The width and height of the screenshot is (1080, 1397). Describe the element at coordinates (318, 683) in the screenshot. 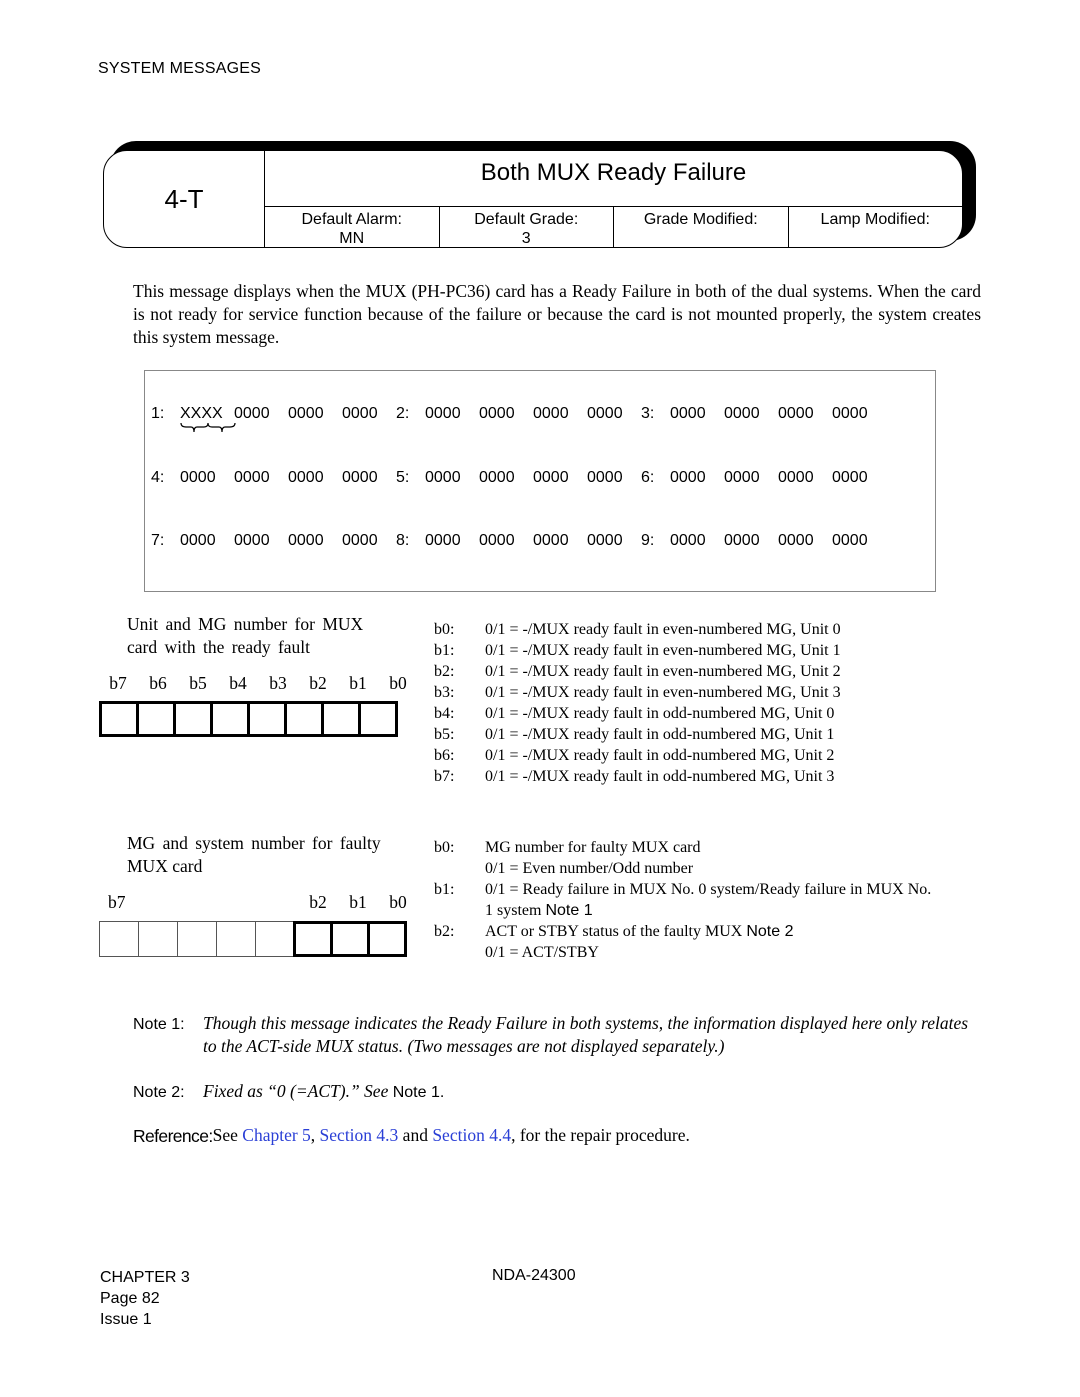

I see `bit-label: b2` at that location.